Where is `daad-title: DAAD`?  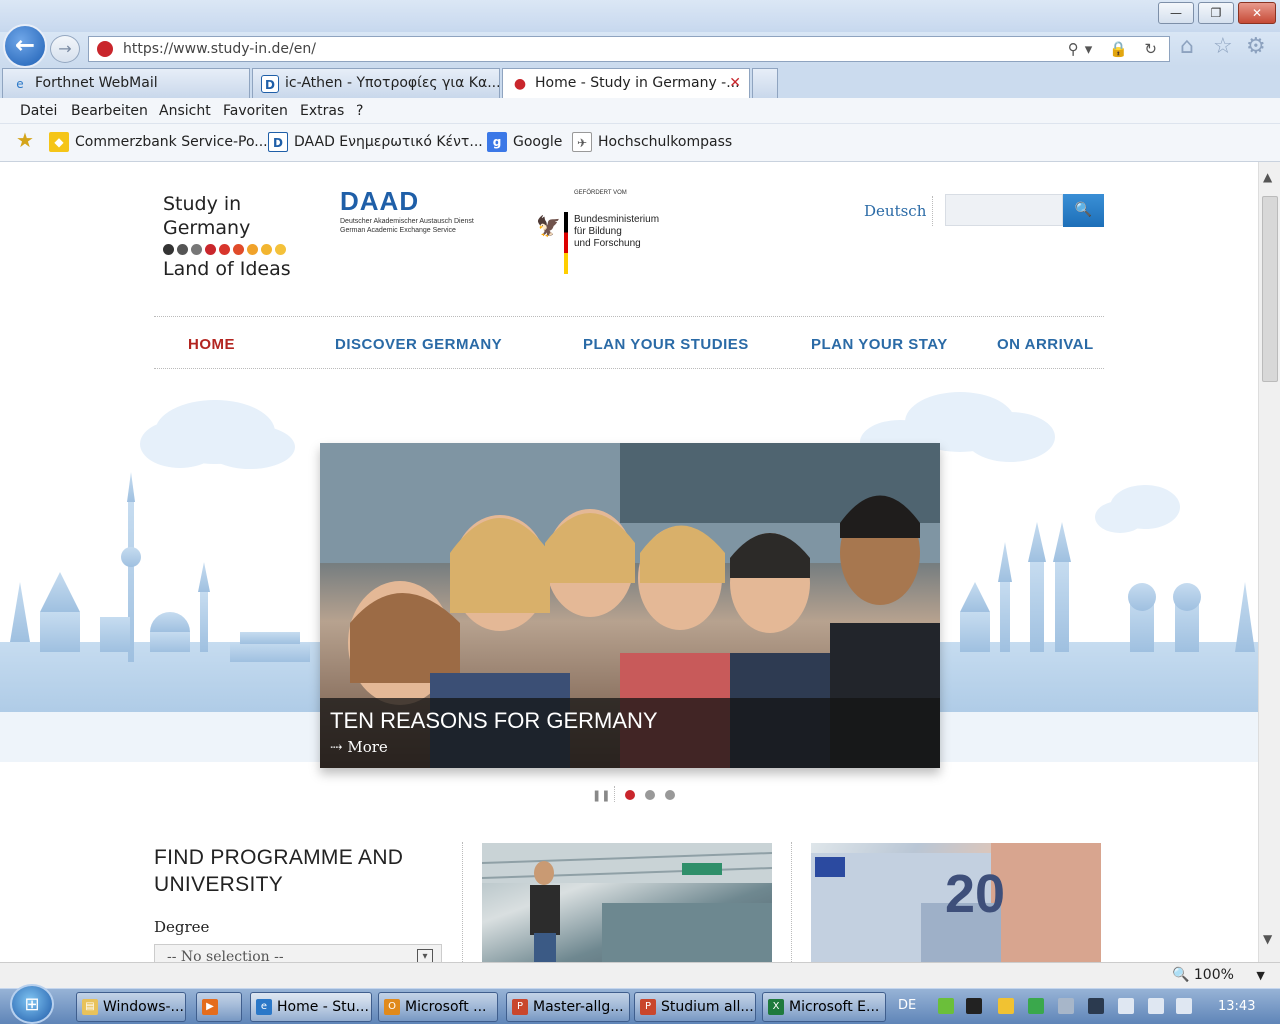 daad-title: DAAD is located at coordinates (380, 201).